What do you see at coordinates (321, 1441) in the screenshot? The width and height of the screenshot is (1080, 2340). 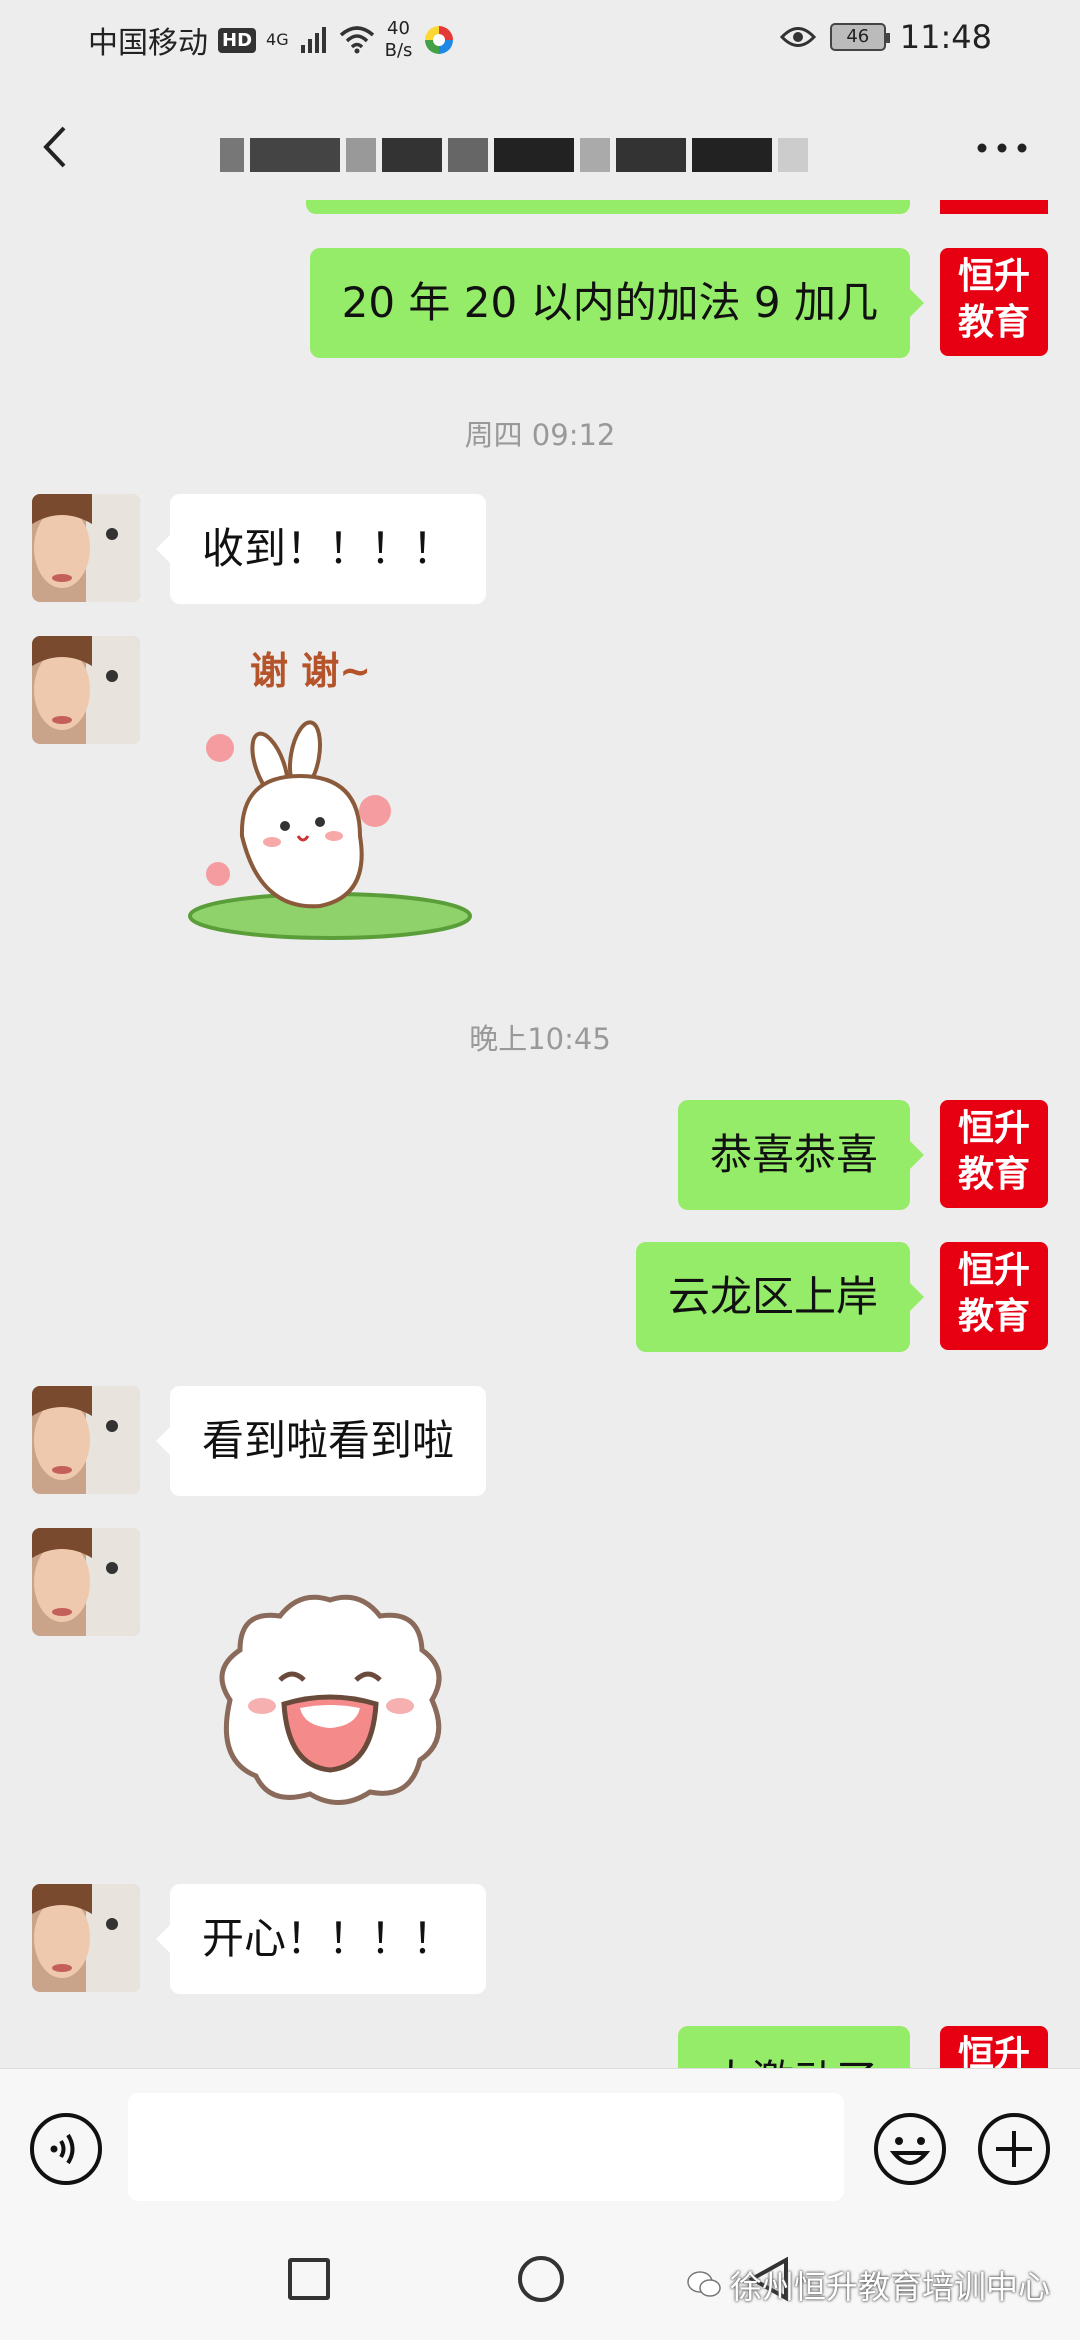 I see `message-incoming: 看到啦看到啦` at bounding box center [321, 1441].